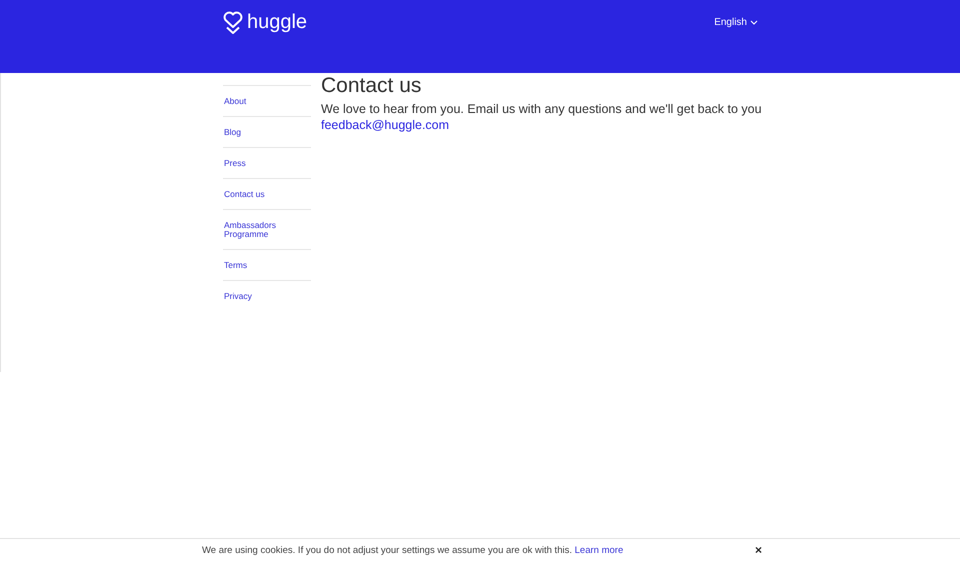  Describe the element at coordinates (736, 22) in the screenshot. I see `language-selector: English` at that location.